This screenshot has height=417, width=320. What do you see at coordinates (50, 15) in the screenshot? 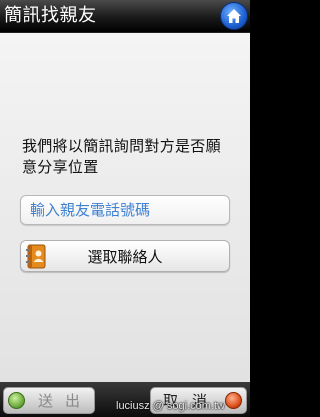
I see `page-title: 簡訊找親友` at bounding box center [50, 15].